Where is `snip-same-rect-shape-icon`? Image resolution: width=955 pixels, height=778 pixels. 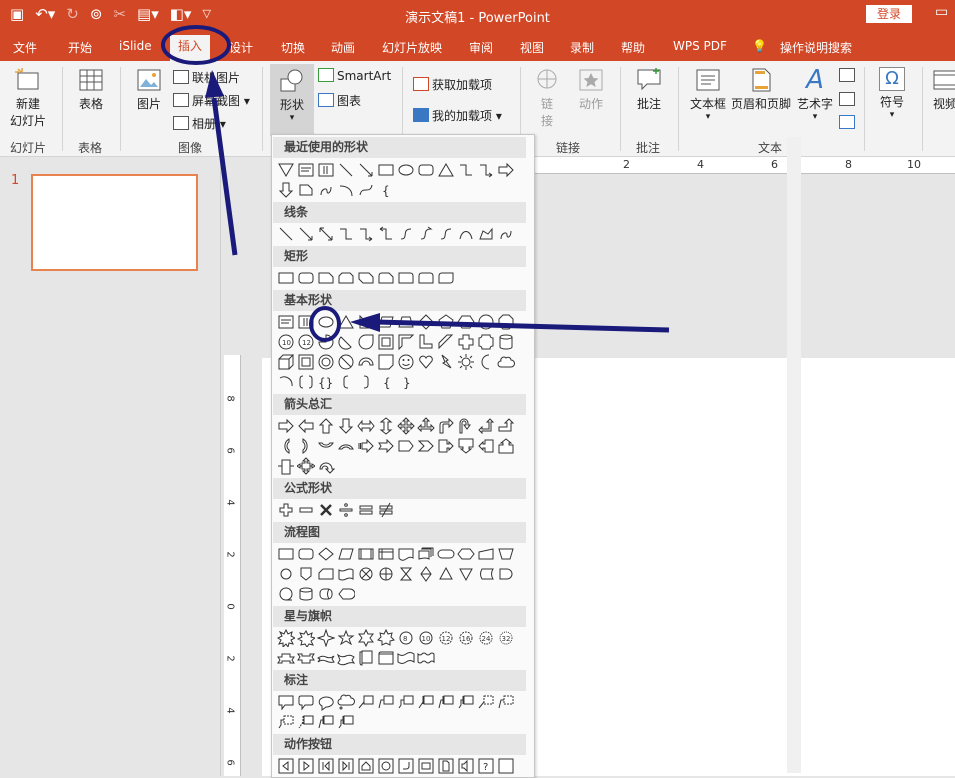
snip-same-rect-shape-icon is located at coordinates (346, 278).